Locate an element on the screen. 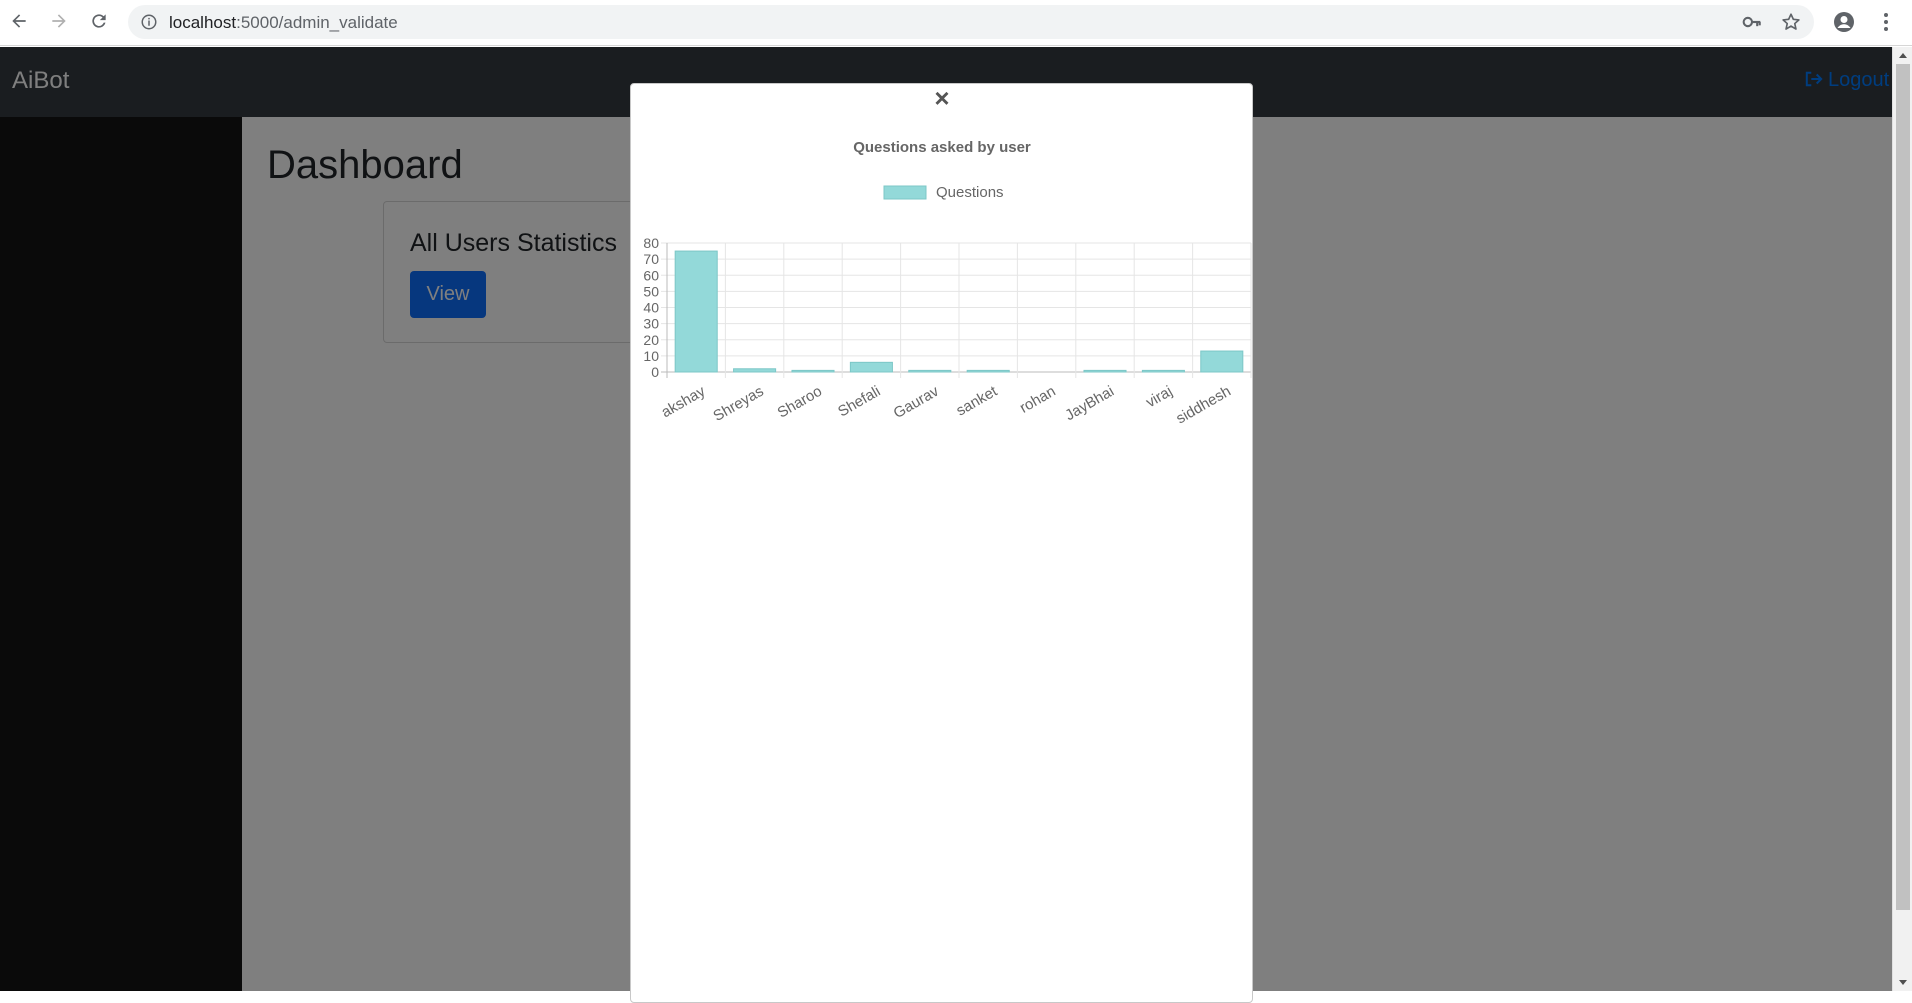  url-host: localhost is located at coordinates (203, 22).